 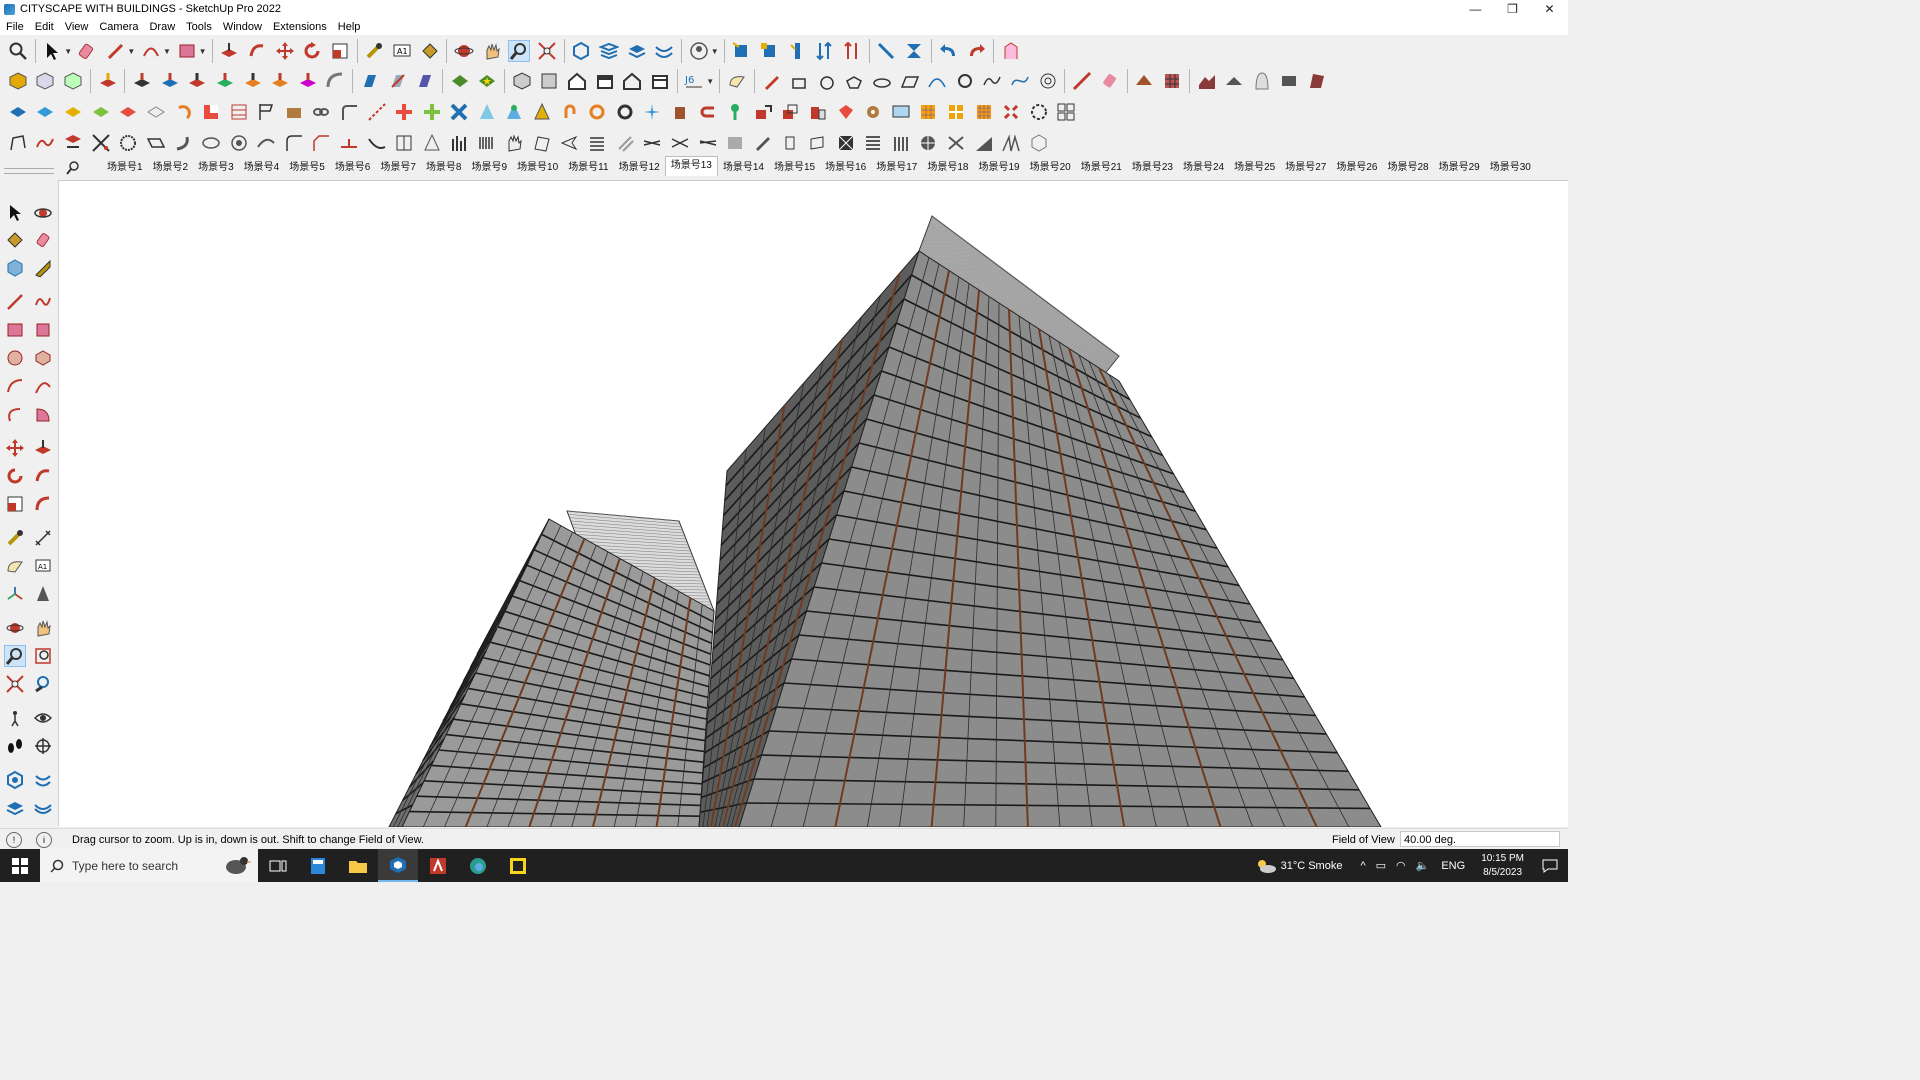 What do you see at coordinates (15, 656) in the screenshot?
I see `zoom-tool-icon` at bounding box center [15, 656].